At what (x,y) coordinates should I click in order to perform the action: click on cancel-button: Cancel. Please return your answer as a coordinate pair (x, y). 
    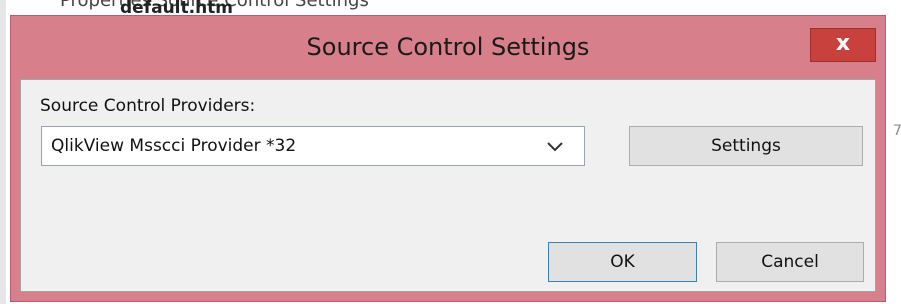
    Looking at the image, I should click on (790, 262).